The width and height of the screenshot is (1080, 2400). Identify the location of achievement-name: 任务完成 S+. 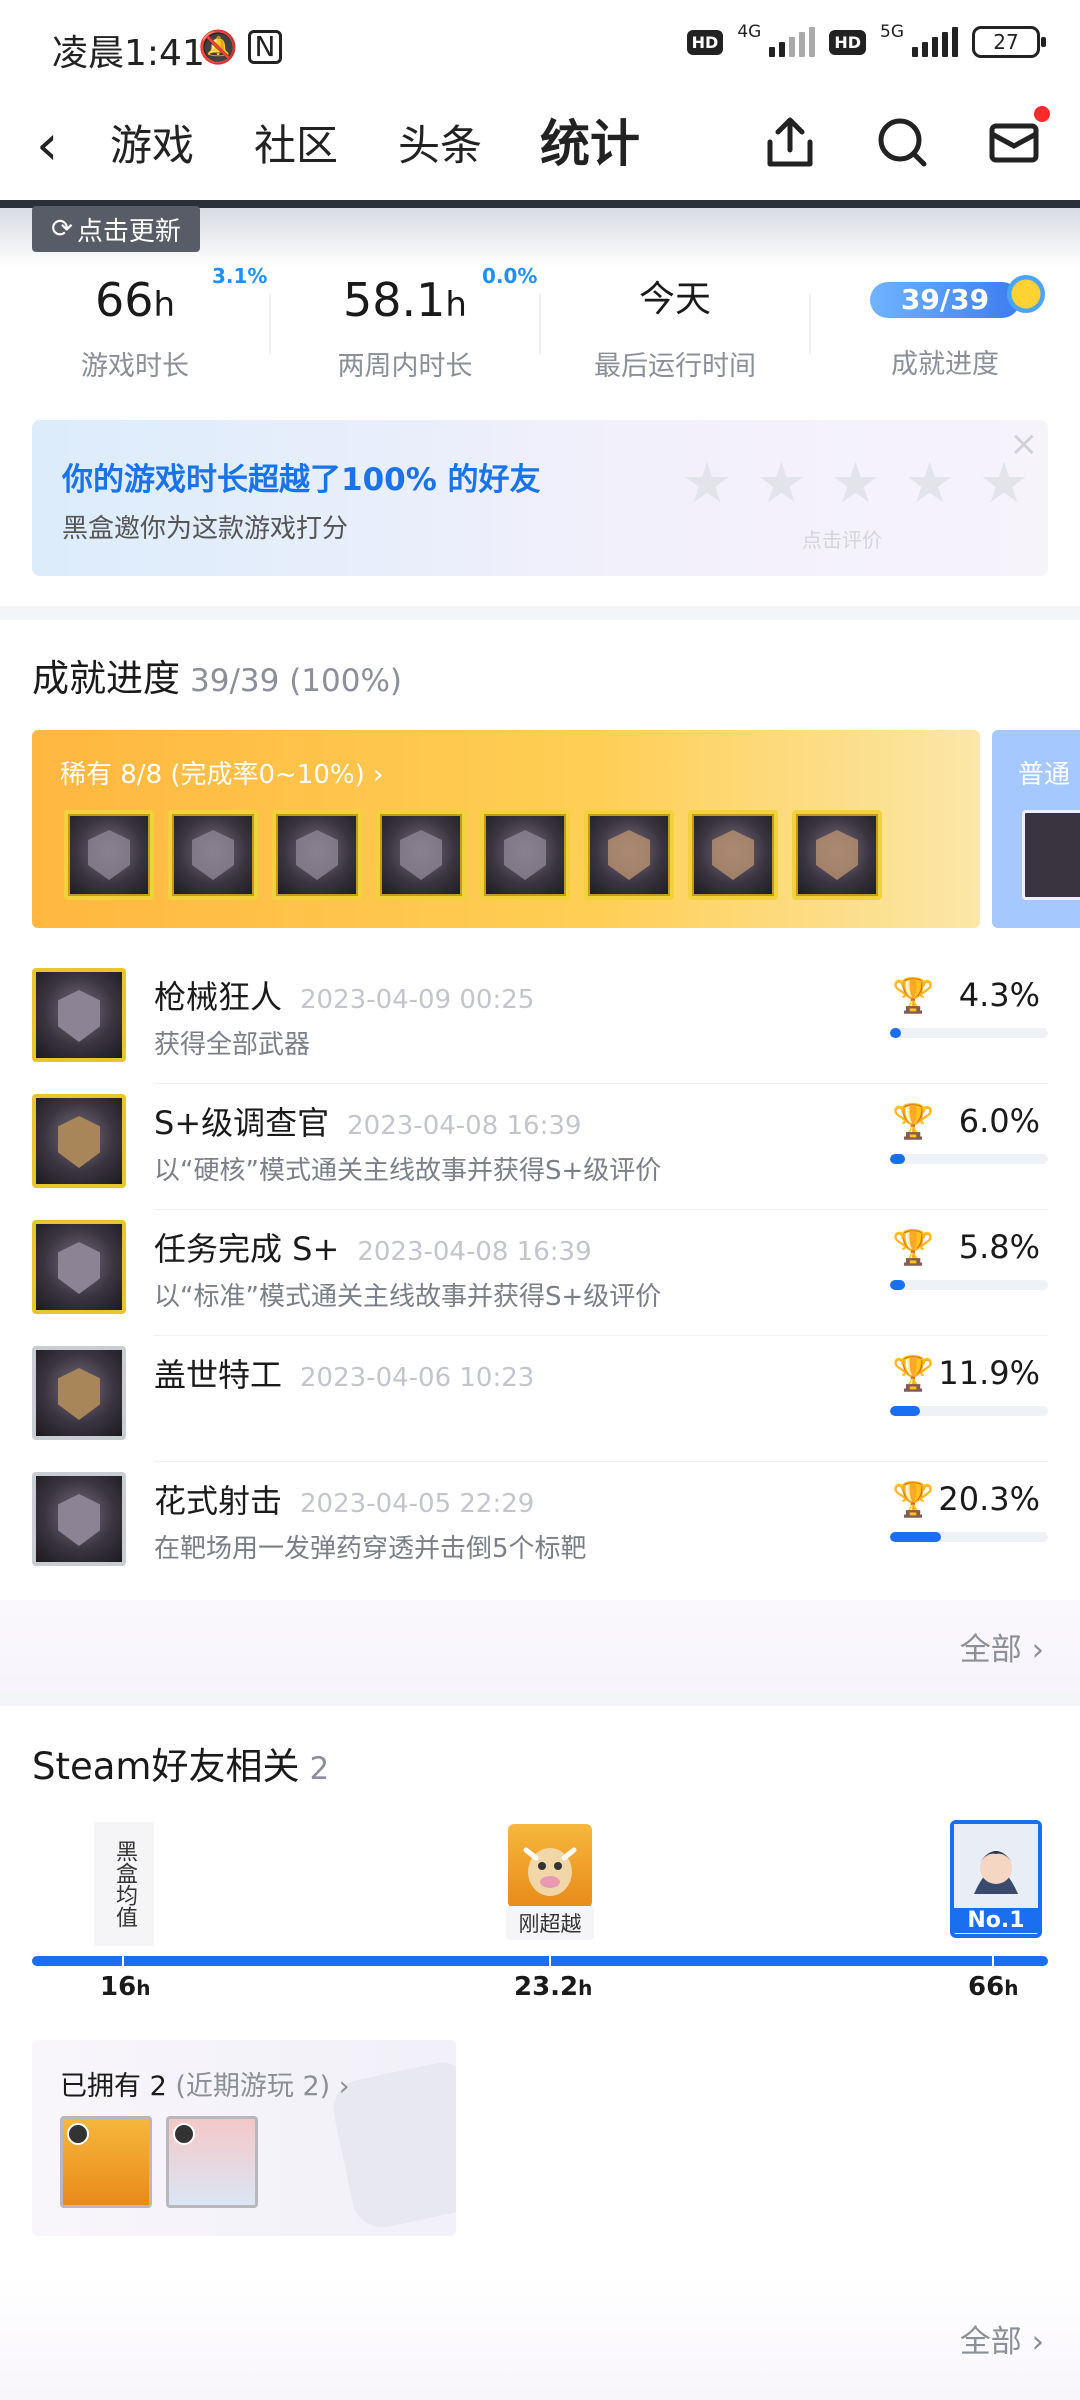
(247, 1249).